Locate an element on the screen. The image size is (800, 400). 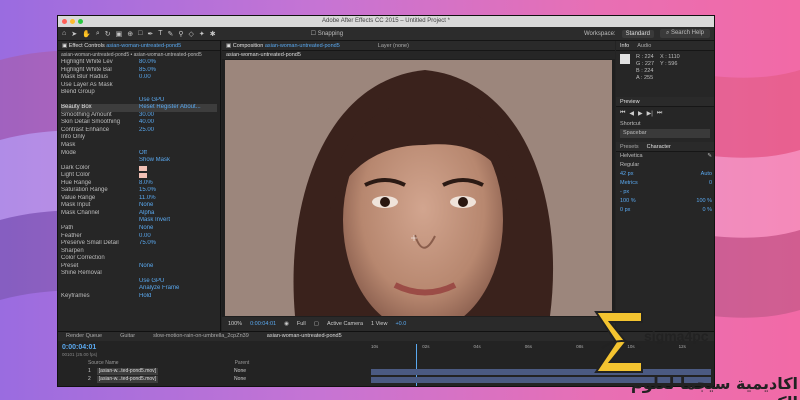
effect-property-row: Mask Blur Radius 0.00 is located at coordinates (139, 78).